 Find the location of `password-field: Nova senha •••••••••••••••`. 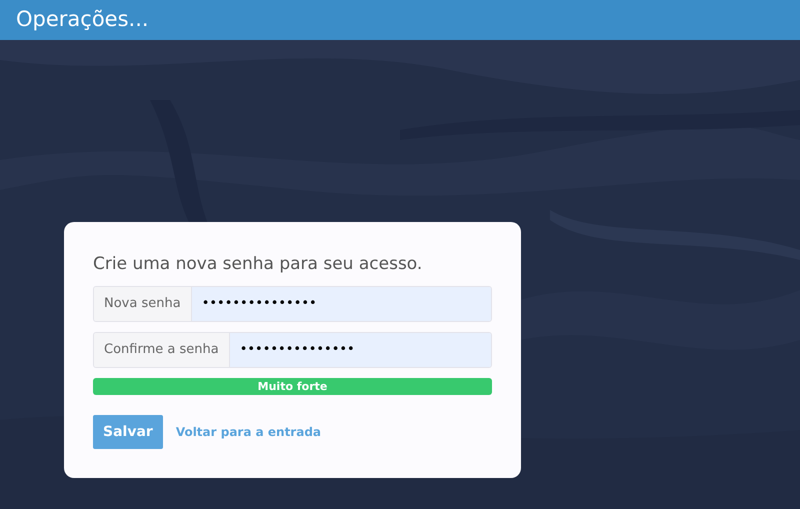

password-field: Nova senha ••••••••••••••• is located at coordinates (292, 304).